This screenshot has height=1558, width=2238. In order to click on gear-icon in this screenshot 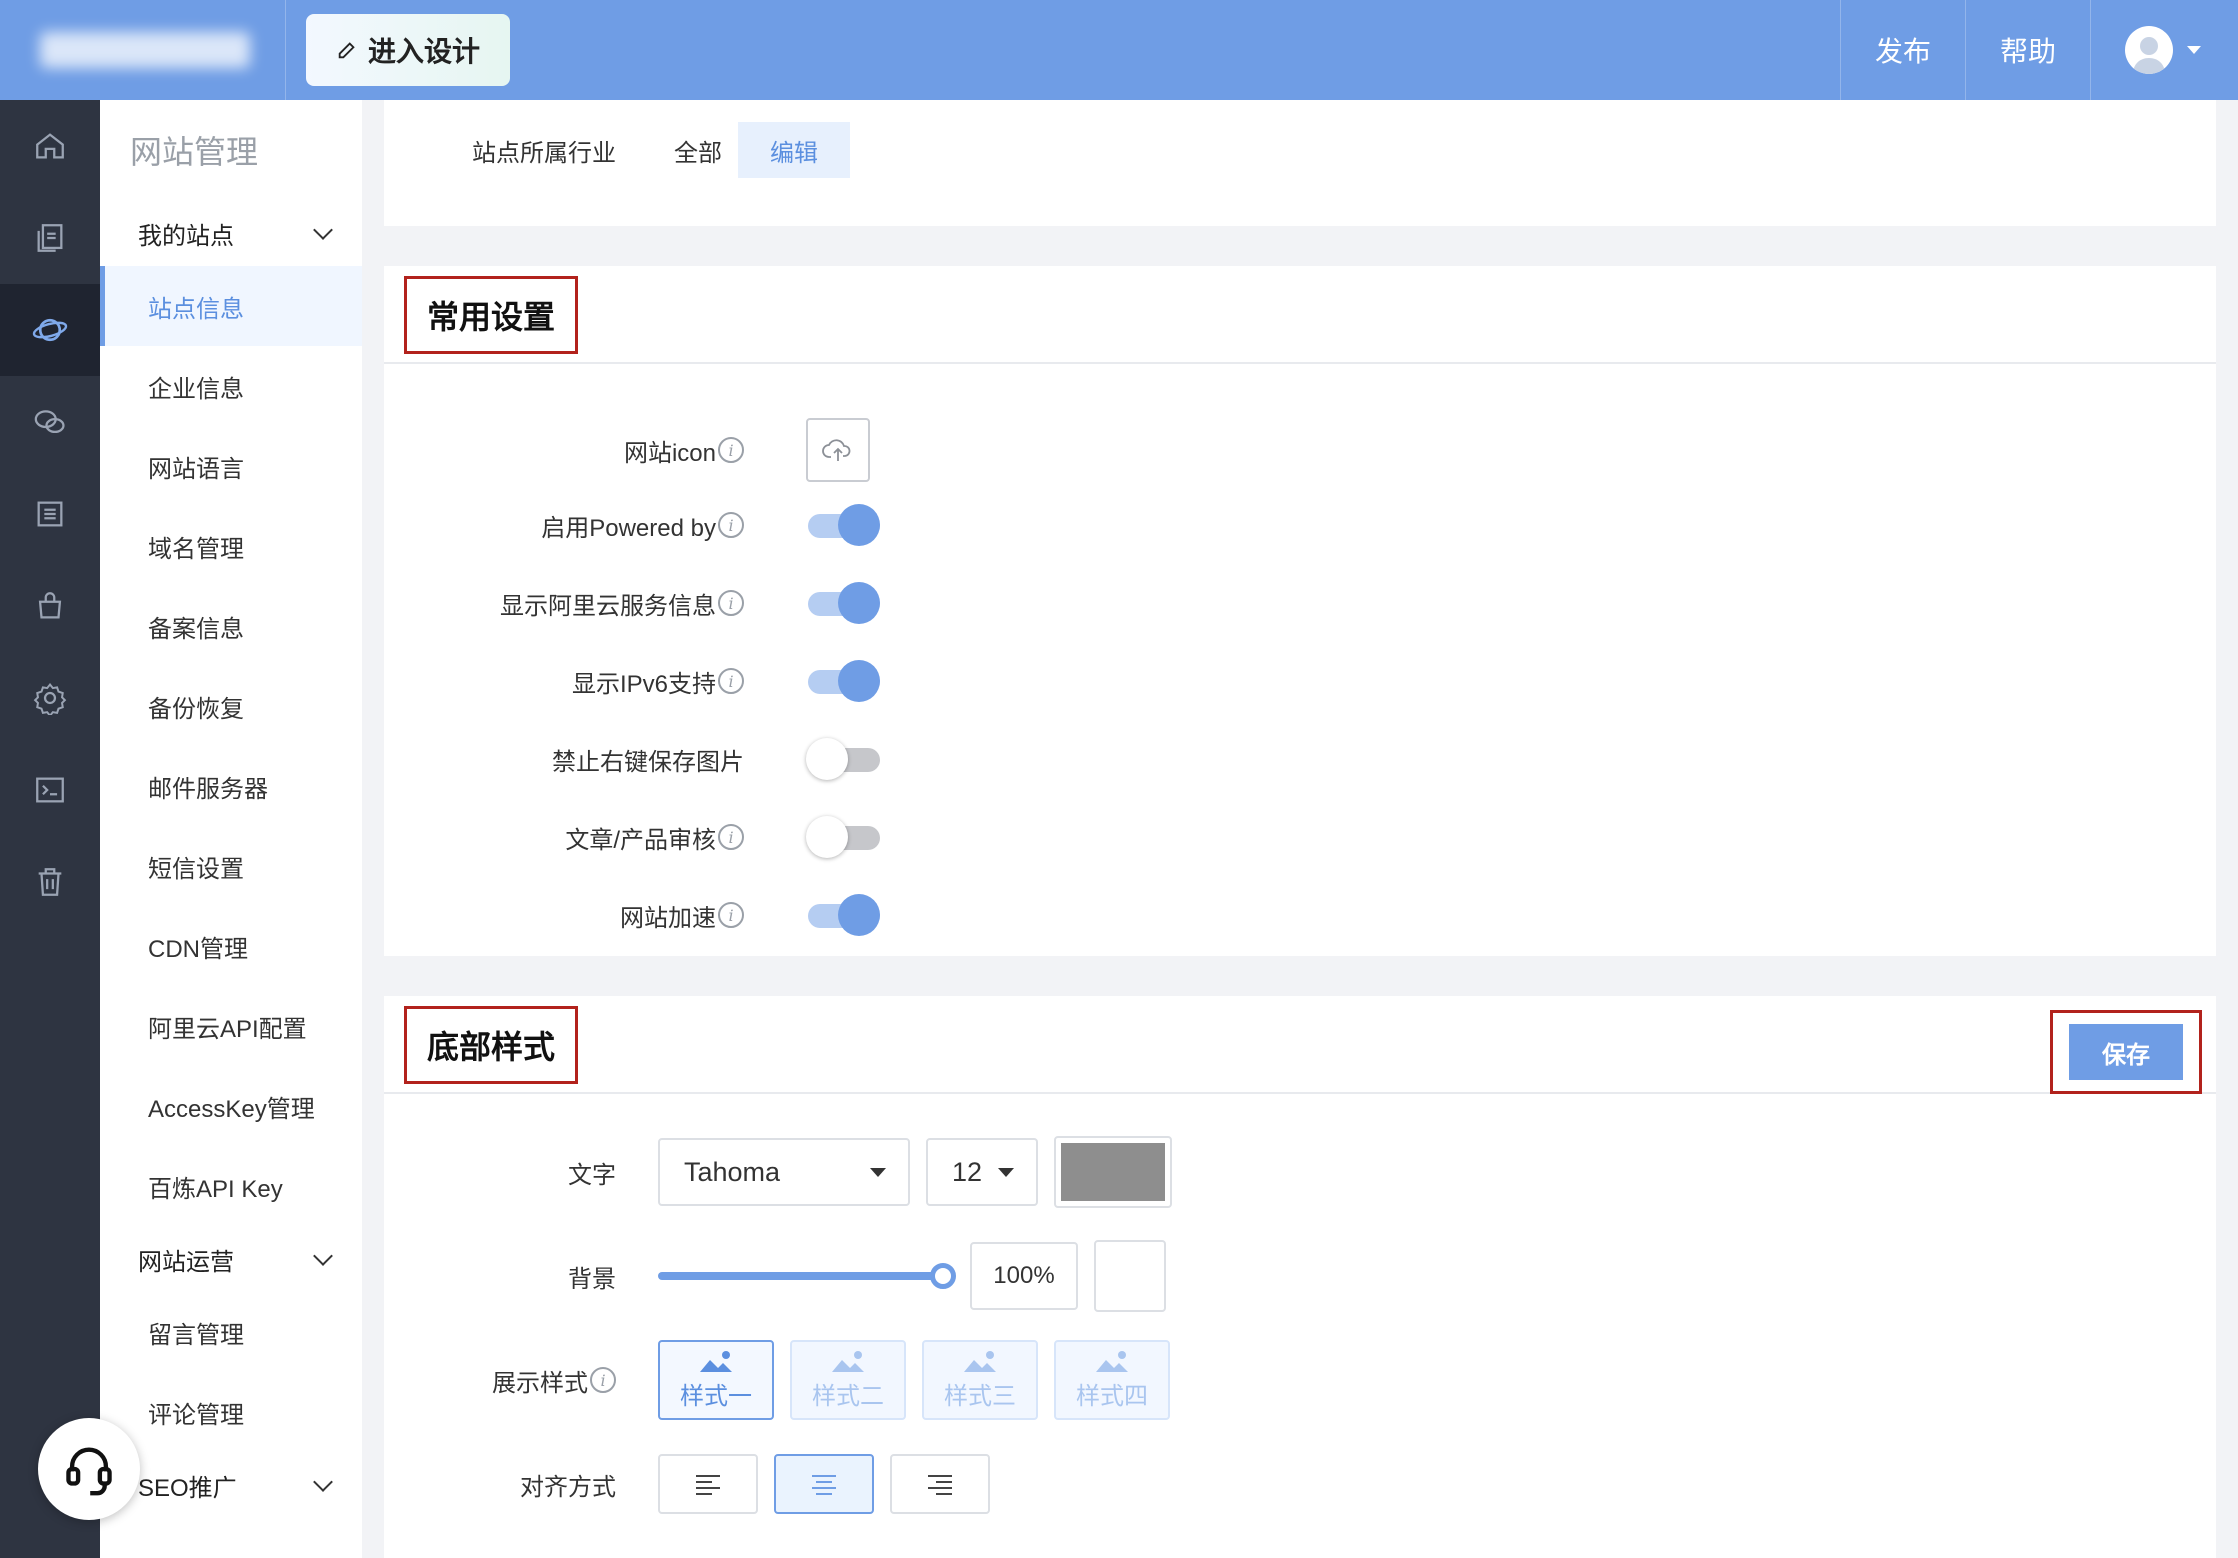, I will do `click(50, 698)`.